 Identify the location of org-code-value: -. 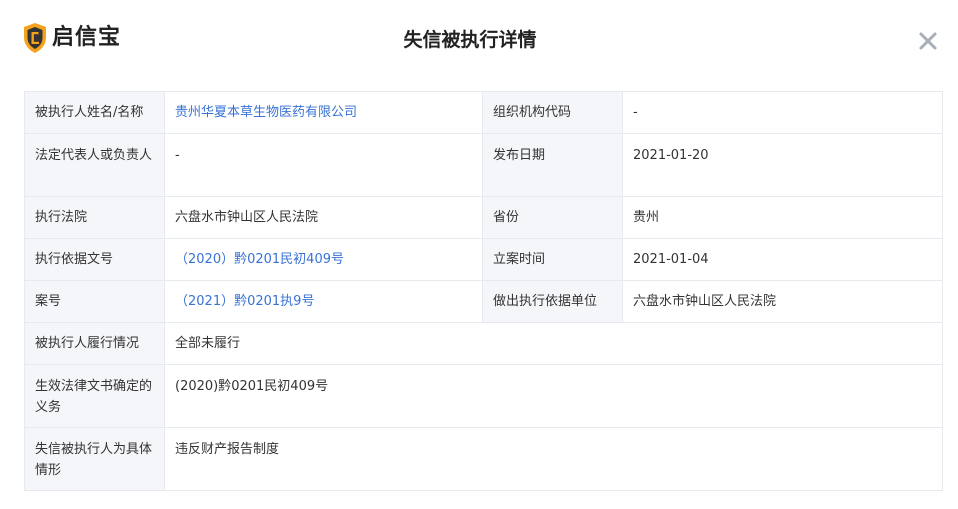
(782, 112).